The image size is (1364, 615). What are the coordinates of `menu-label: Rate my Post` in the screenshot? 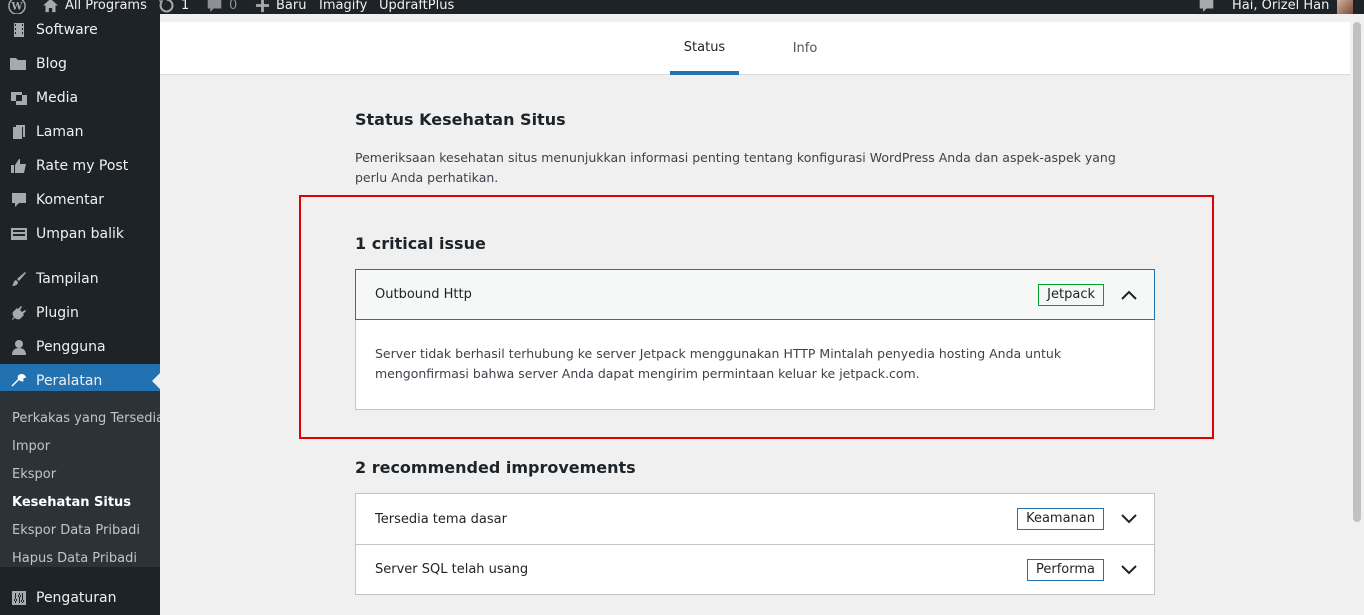 It's located at (82, 166).